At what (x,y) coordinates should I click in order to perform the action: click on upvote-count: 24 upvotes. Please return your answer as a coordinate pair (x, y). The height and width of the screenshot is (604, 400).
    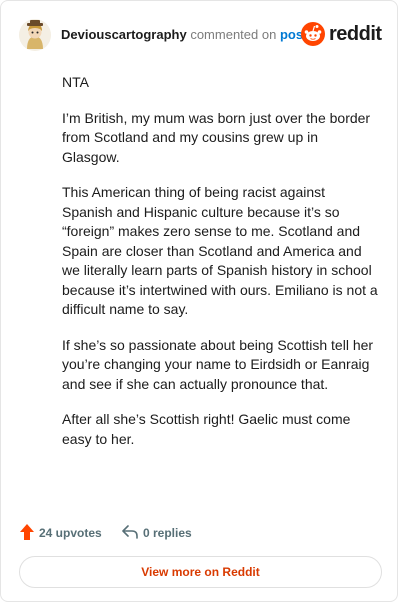
    Looking at the image, I should click on (70, 533).